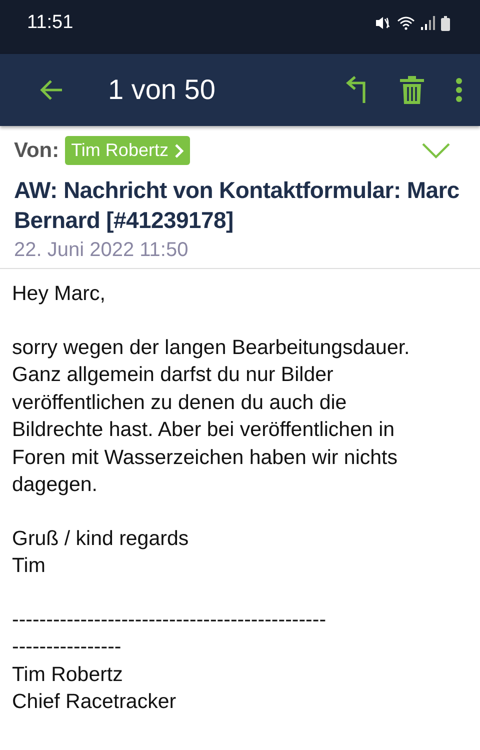 This screenshot has height=750, width=480. I want to click on body-paragraph: Gruß / kind regards Tim, so click(101, 552).